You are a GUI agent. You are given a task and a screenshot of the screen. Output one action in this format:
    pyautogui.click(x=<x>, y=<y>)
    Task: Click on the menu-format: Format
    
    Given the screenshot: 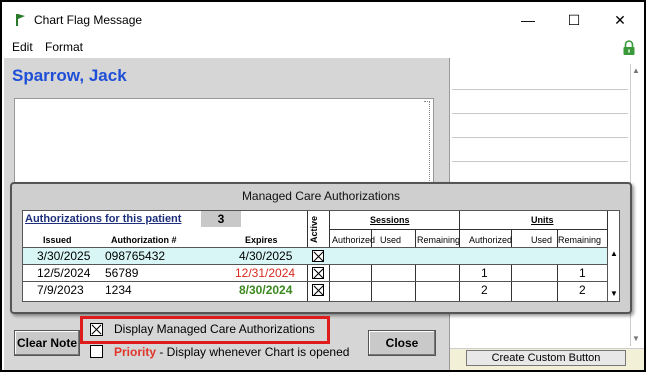 What is the action you would take?
    pyautogui.click(x=64, y=47)
    